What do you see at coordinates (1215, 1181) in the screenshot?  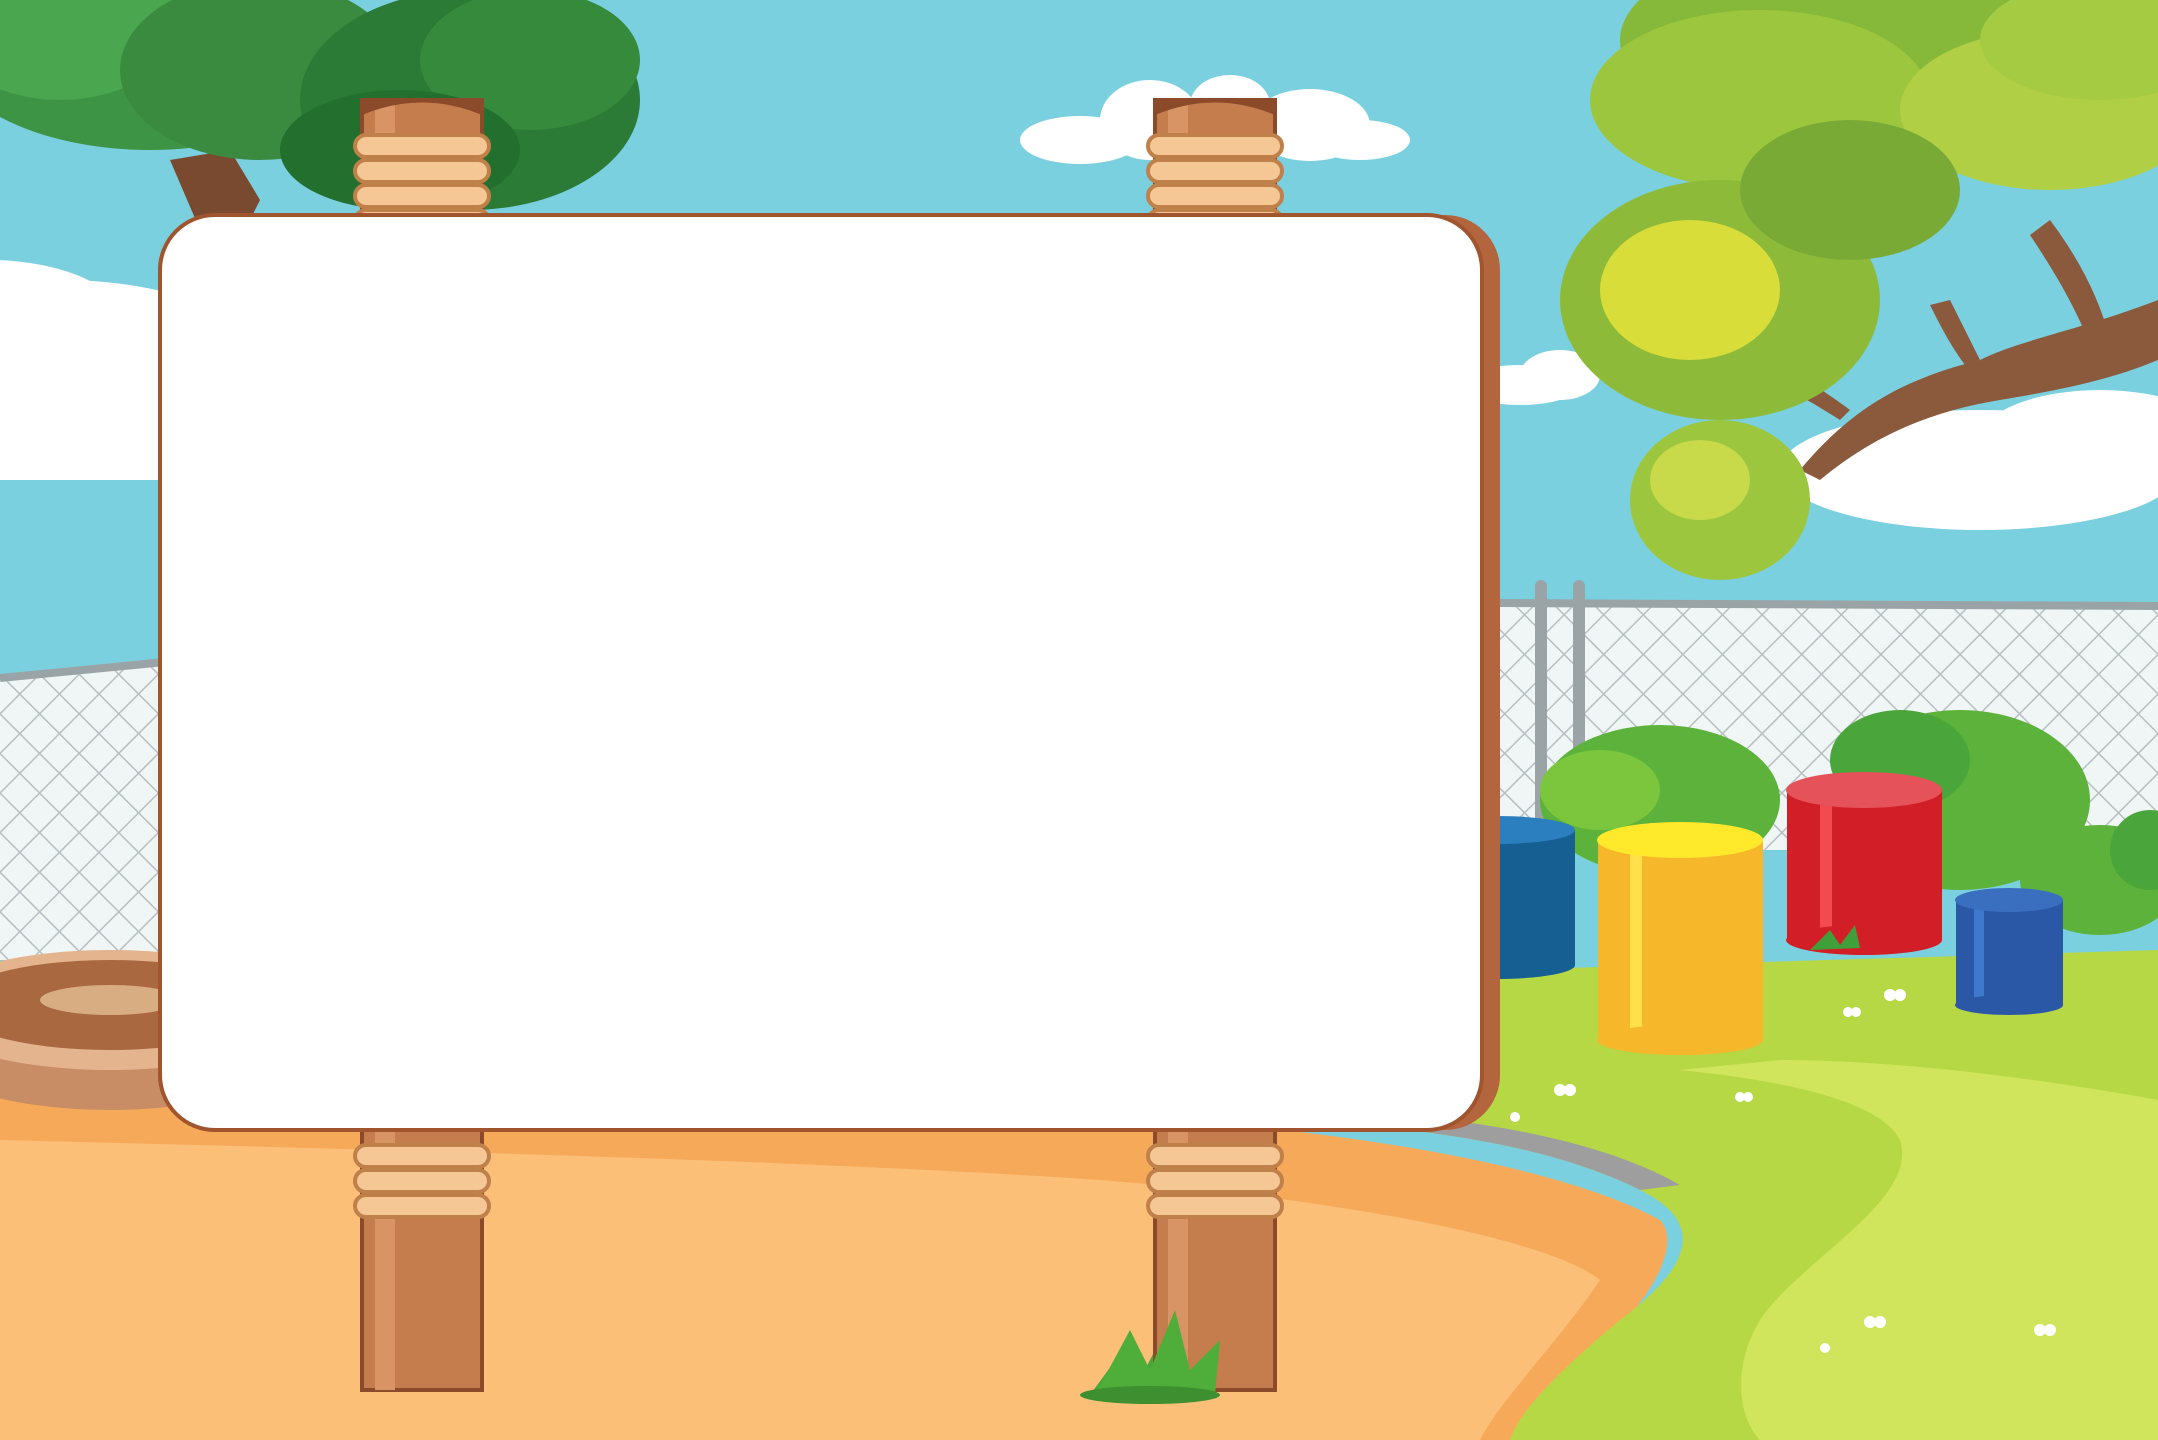 I see `rope-right-bottom` at bounding box center [1215, 1181].